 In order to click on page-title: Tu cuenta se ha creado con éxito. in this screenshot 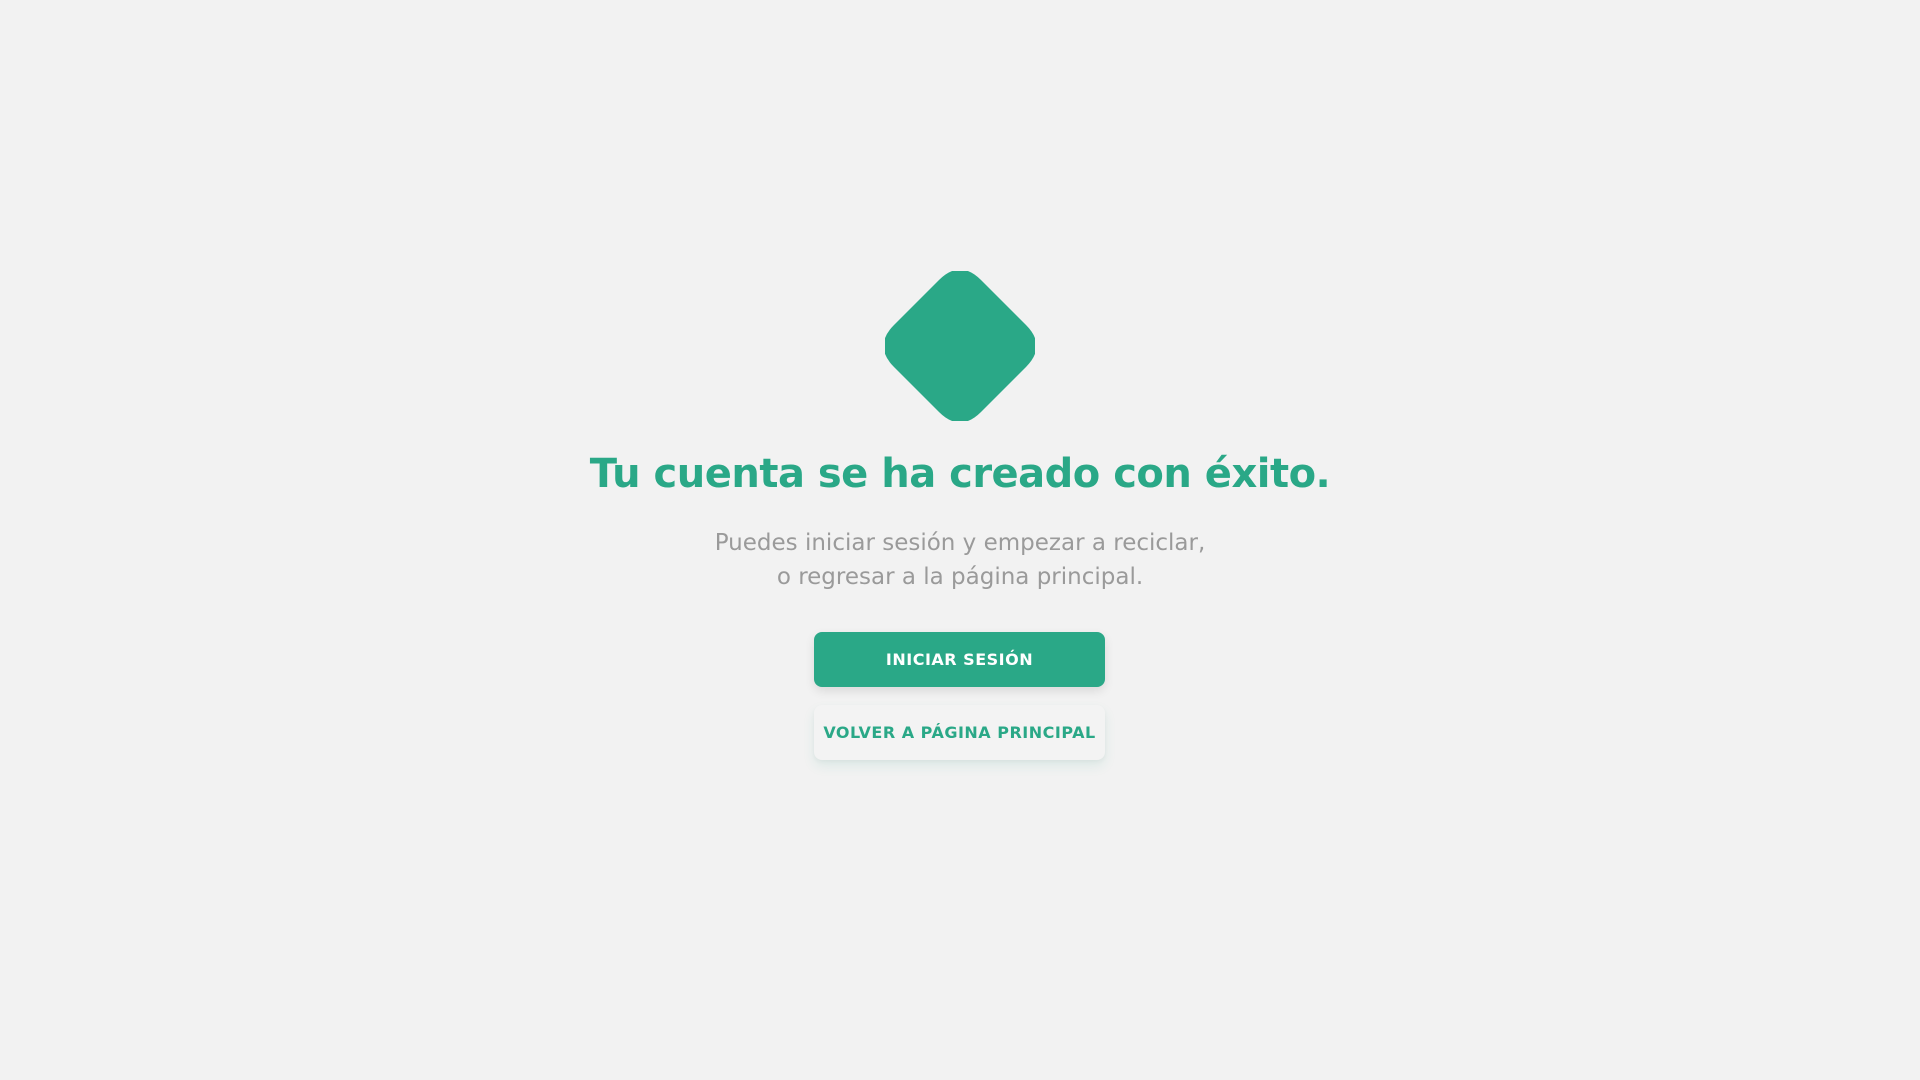, I will do `click(960, 474)`.